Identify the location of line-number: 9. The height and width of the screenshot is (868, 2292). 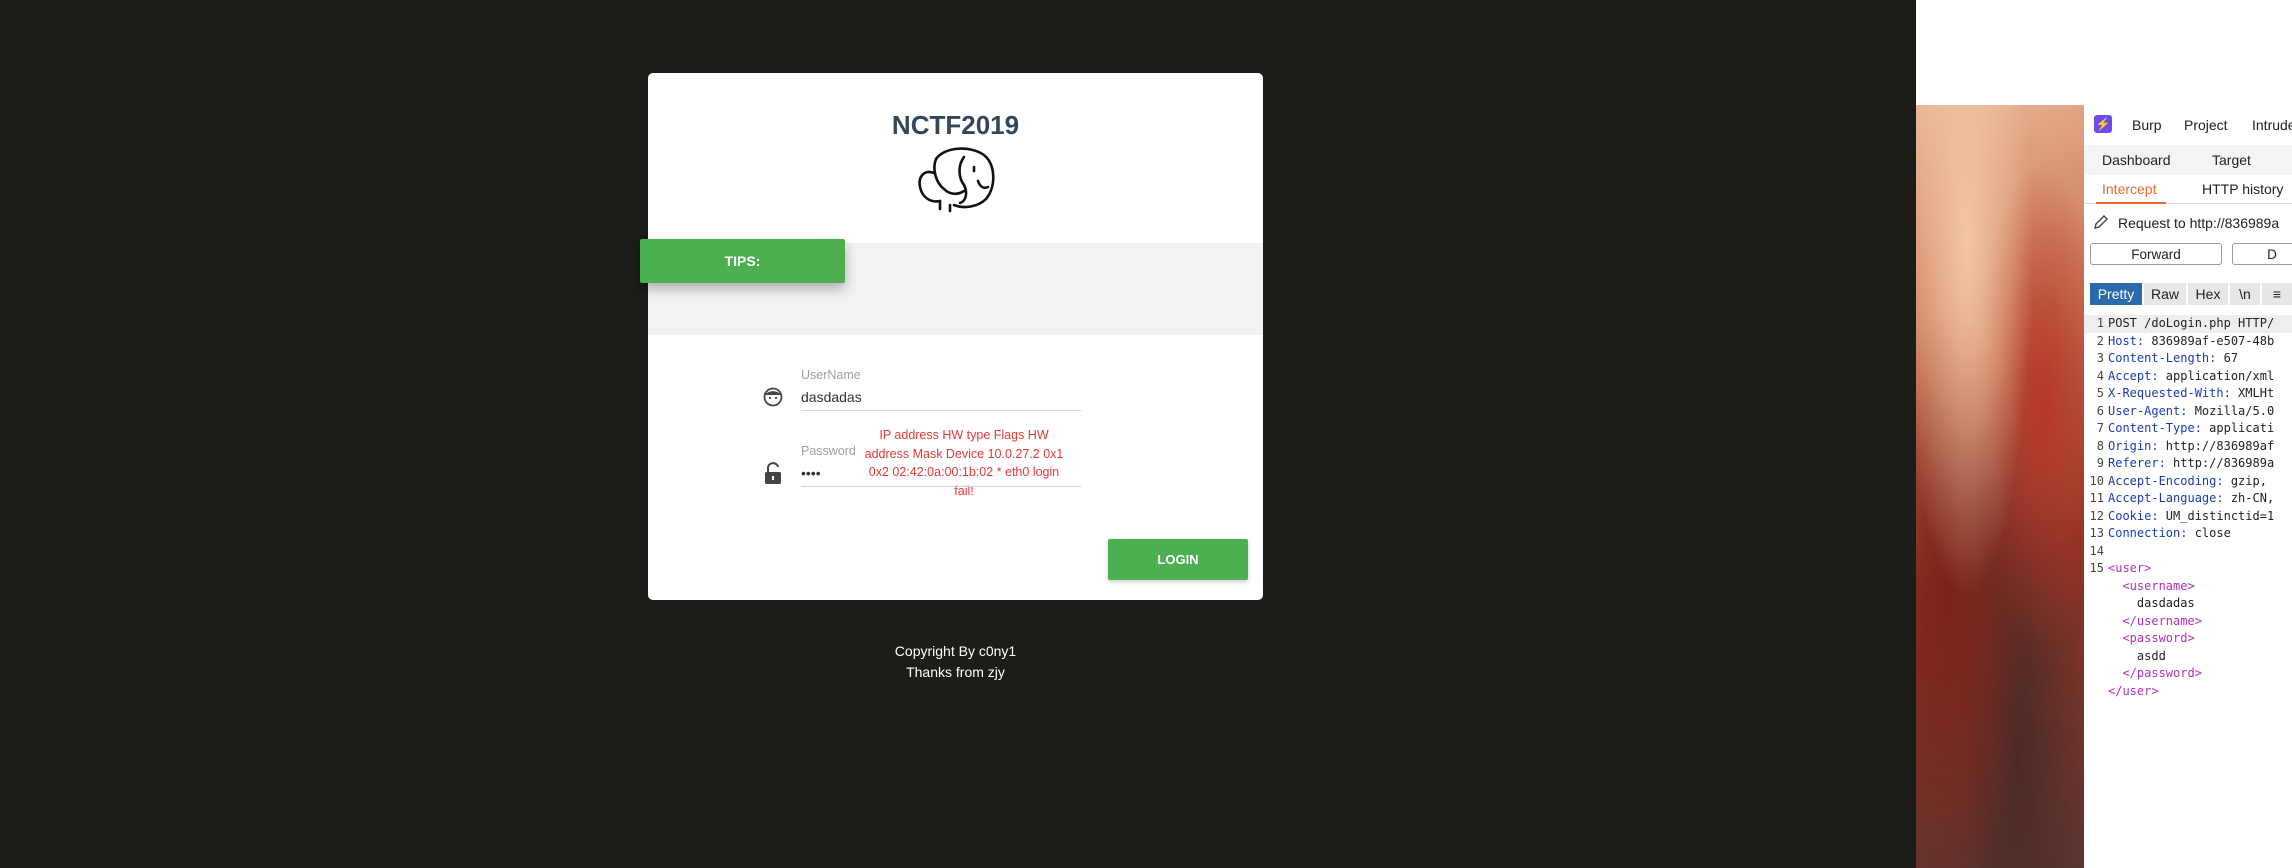
(2100, 463).